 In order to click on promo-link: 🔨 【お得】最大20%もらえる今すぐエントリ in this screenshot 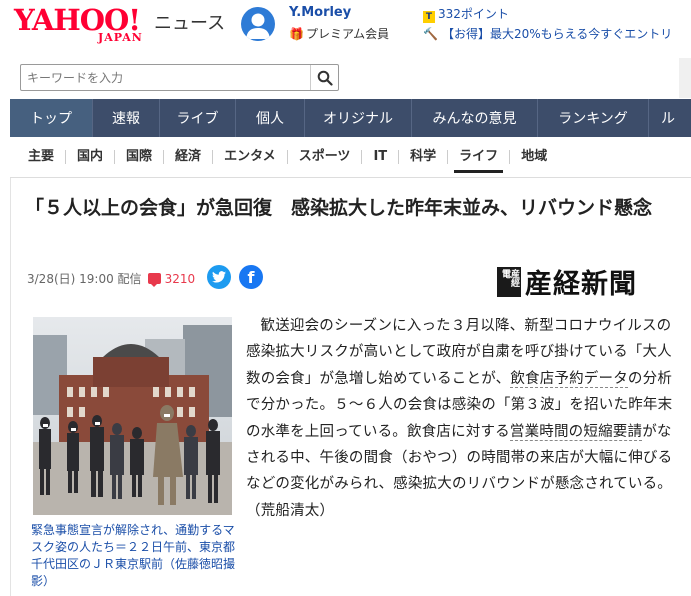, I will do `click(547, 33)`.